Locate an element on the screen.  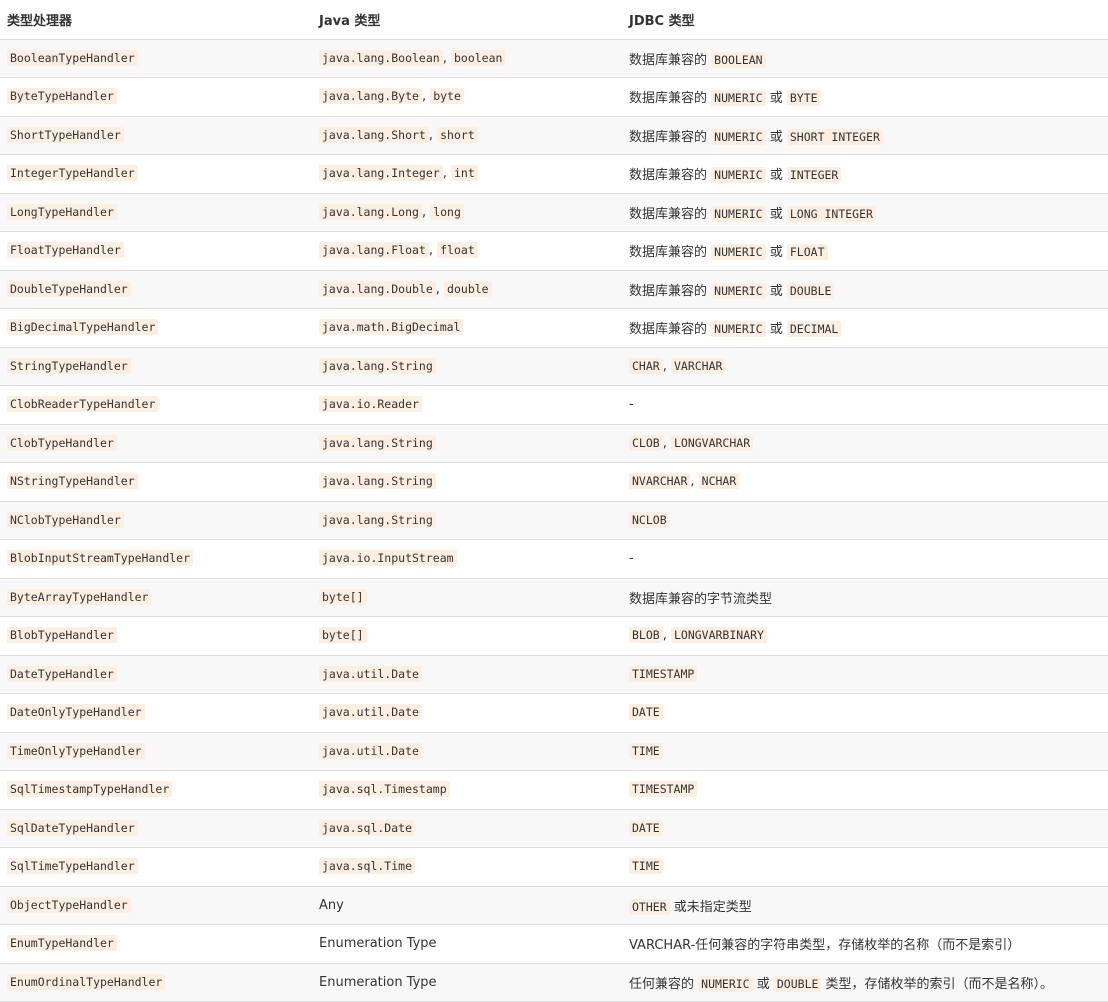
cell-jdbc-type: 数据库兼容的 NUMERIC 或 SHORT INTEGER is located at coordinates (864, 135).